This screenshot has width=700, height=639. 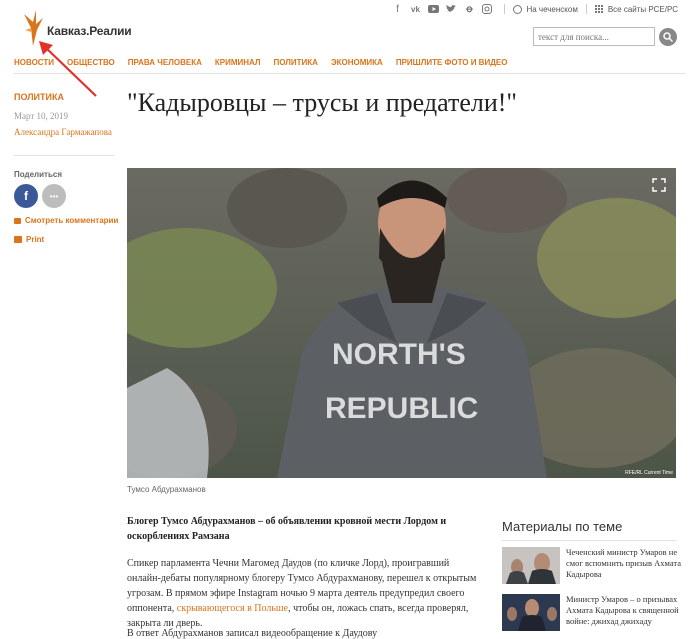 What do you see at coordinates (401, 408) in the screenshot?
I see `hoodie-print-line2: REPUBLIC` at bounding box center [401, 408].